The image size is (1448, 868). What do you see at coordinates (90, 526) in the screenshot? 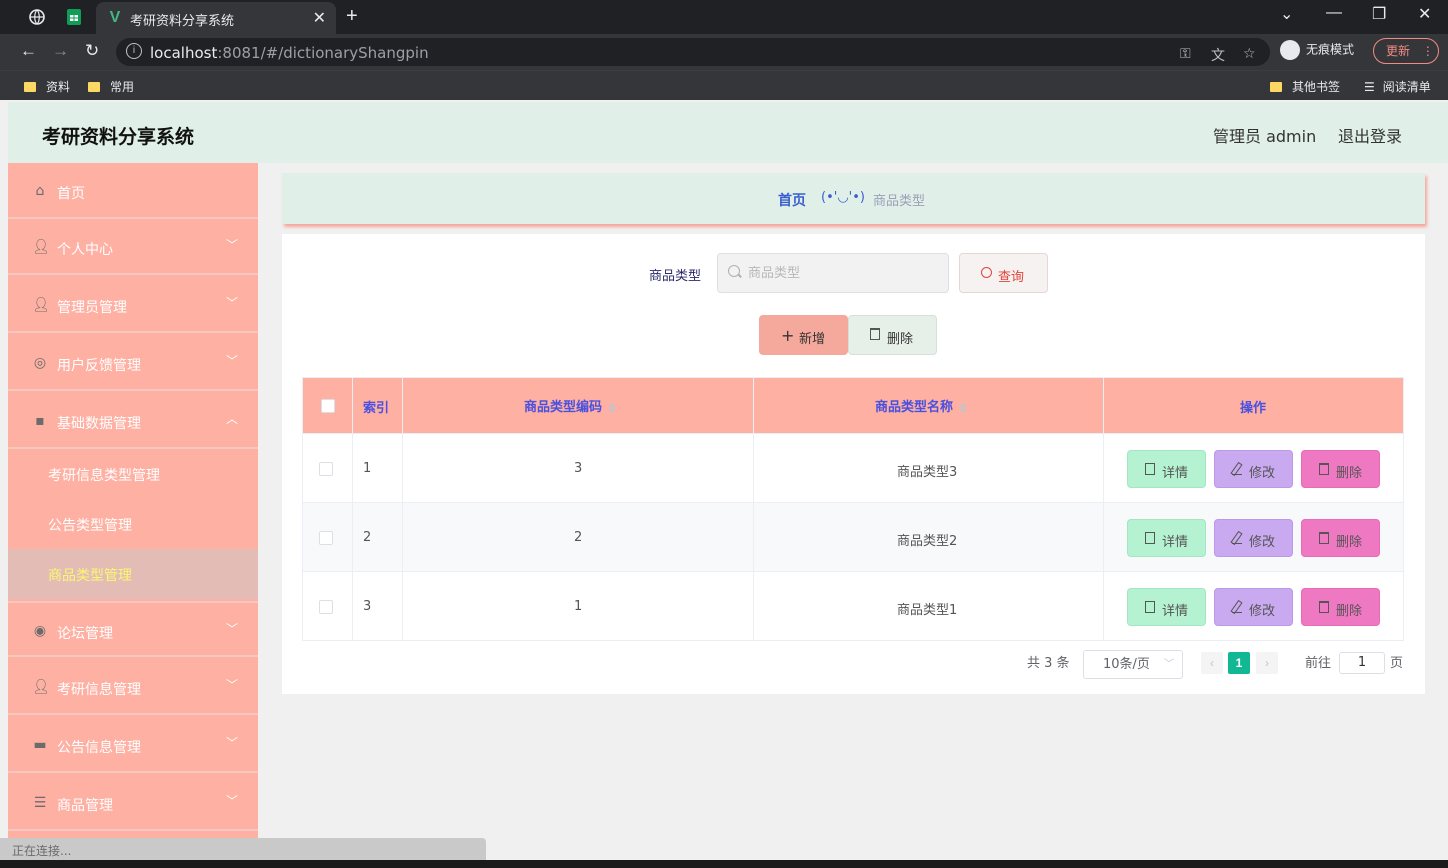
I see `submenu-label: 公告类型管理` at bounding box center [90, 526].